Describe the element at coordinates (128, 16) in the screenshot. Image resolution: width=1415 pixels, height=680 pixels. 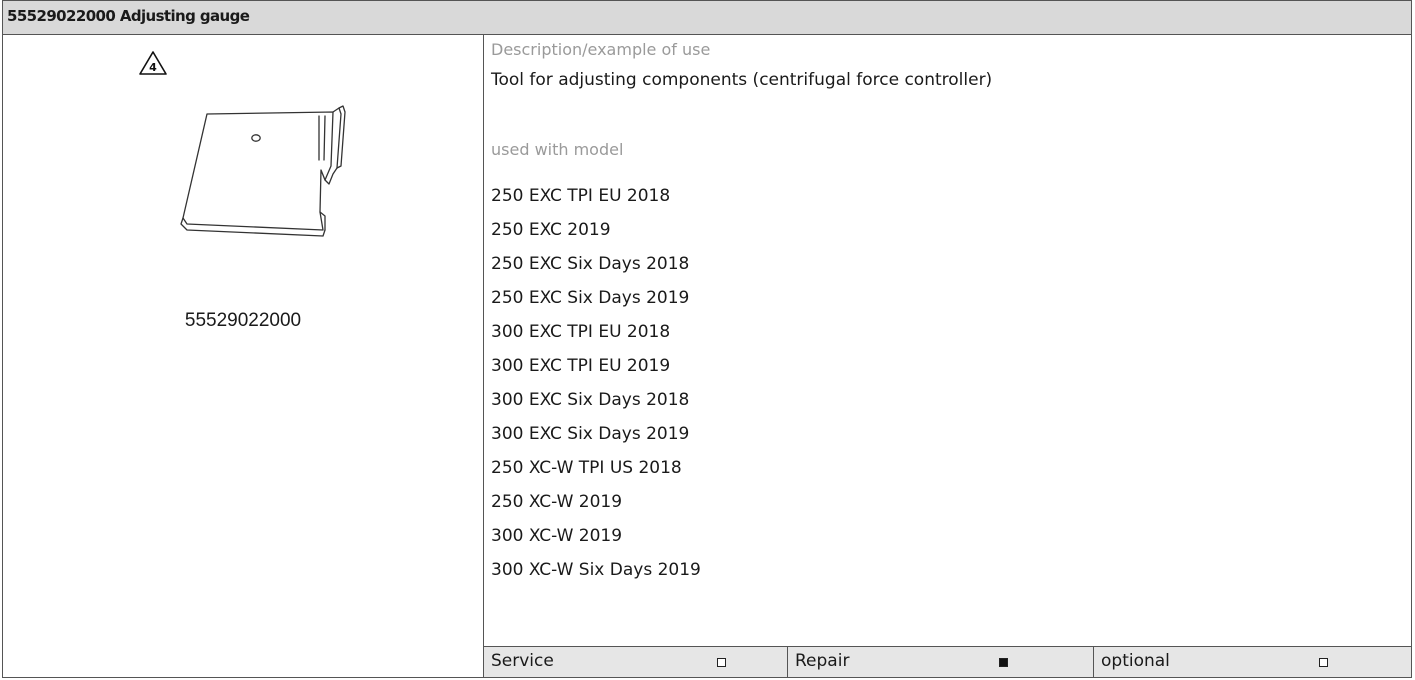
I see `sheet-title: 55529022000 Adjusting gauge` at that location.